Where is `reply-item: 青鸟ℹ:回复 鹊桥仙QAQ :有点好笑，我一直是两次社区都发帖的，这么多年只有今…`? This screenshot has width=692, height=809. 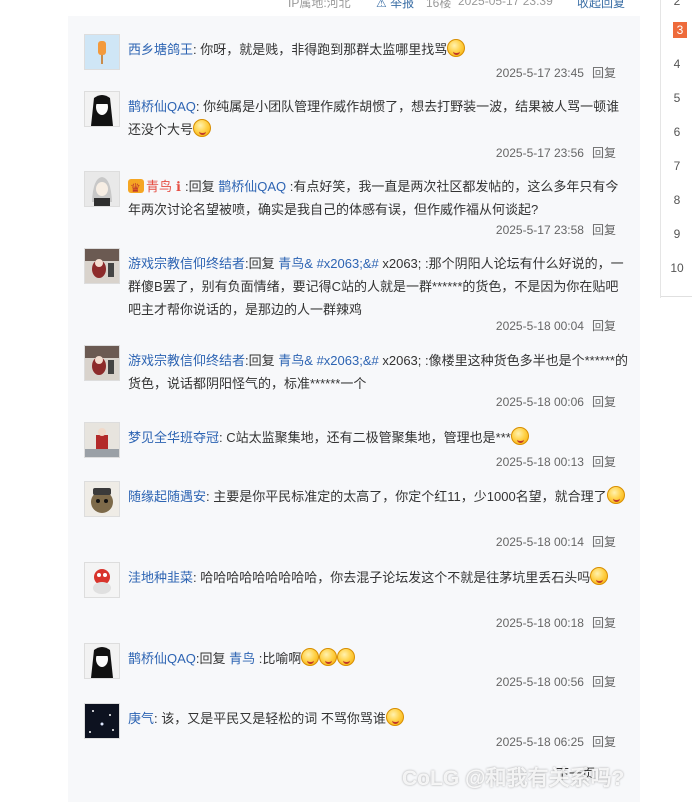
reply-item: 青鸟ℹ:回复 鹊桥仙QAQ :有点好笑，我一直是两次社区都发帖的，这么多年只有今… is located at coordinates (358, 206).